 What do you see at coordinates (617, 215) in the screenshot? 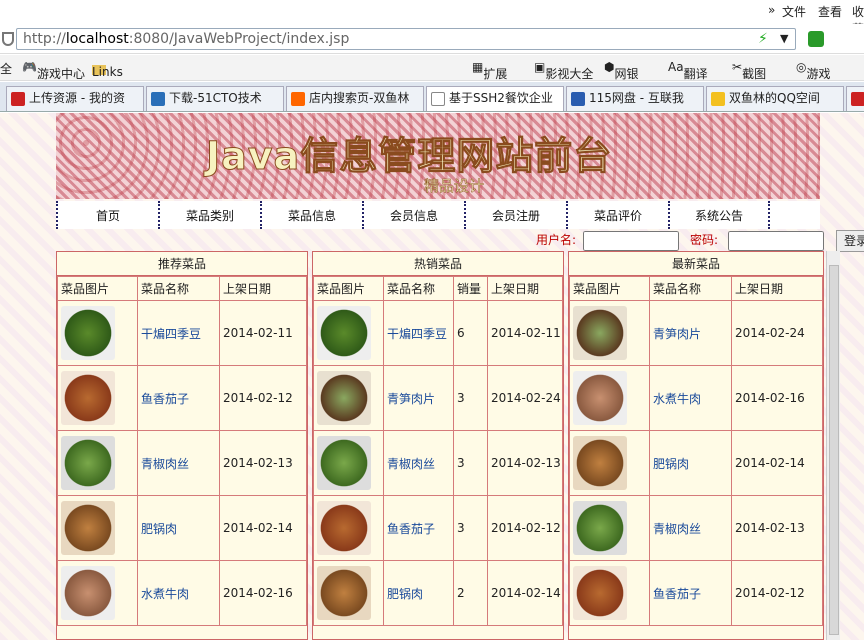
I see `nav-review: 菜品评价` at bounding box center [617, 215].